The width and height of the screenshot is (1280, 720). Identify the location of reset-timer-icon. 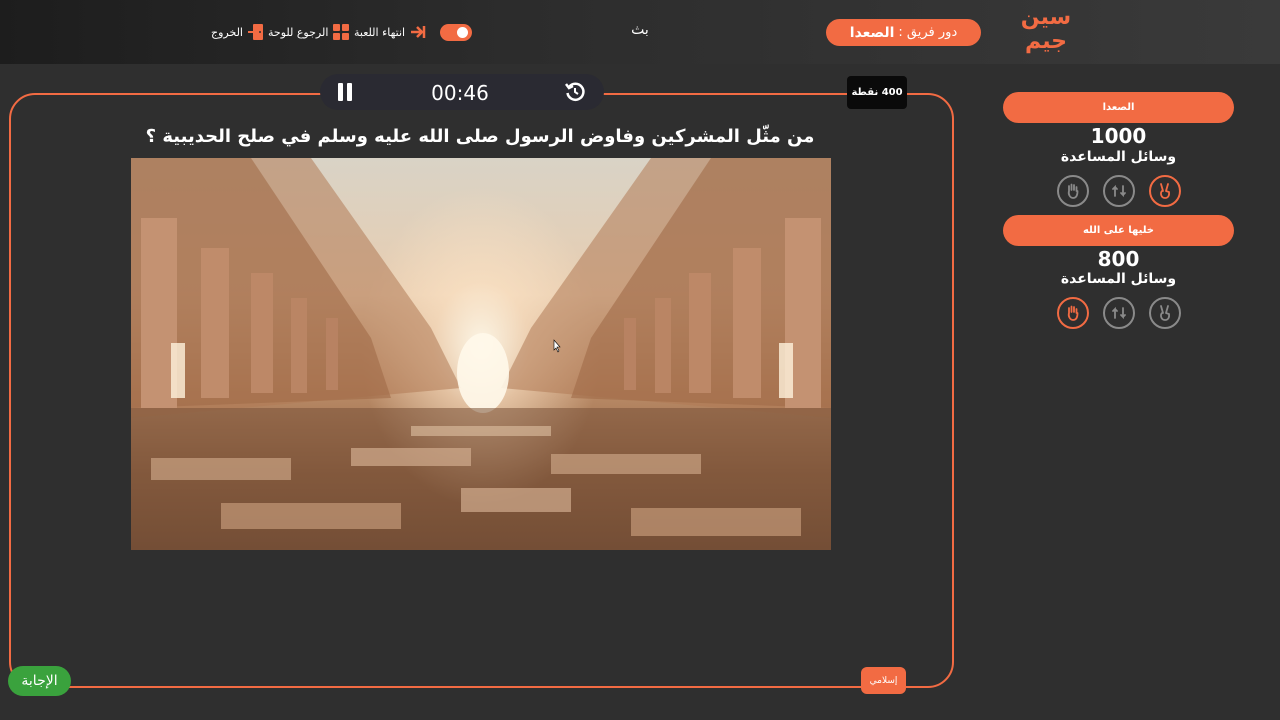
(575, 92).